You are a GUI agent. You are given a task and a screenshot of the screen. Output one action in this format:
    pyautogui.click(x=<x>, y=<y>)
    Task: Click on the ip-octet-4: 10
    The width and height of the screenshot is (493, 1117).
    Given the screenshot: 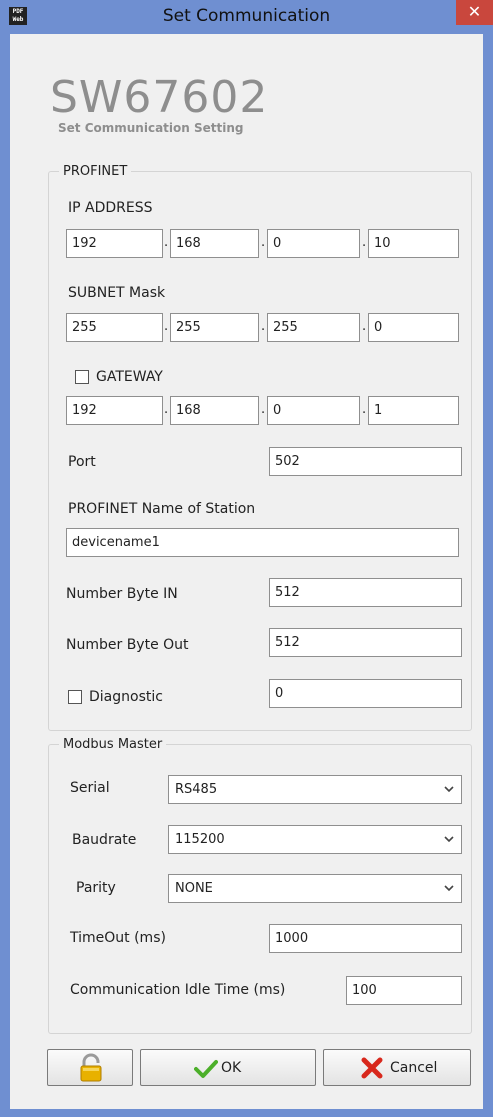 What is the action you would take?
    pyautogui.click(x=413, y=243)
    